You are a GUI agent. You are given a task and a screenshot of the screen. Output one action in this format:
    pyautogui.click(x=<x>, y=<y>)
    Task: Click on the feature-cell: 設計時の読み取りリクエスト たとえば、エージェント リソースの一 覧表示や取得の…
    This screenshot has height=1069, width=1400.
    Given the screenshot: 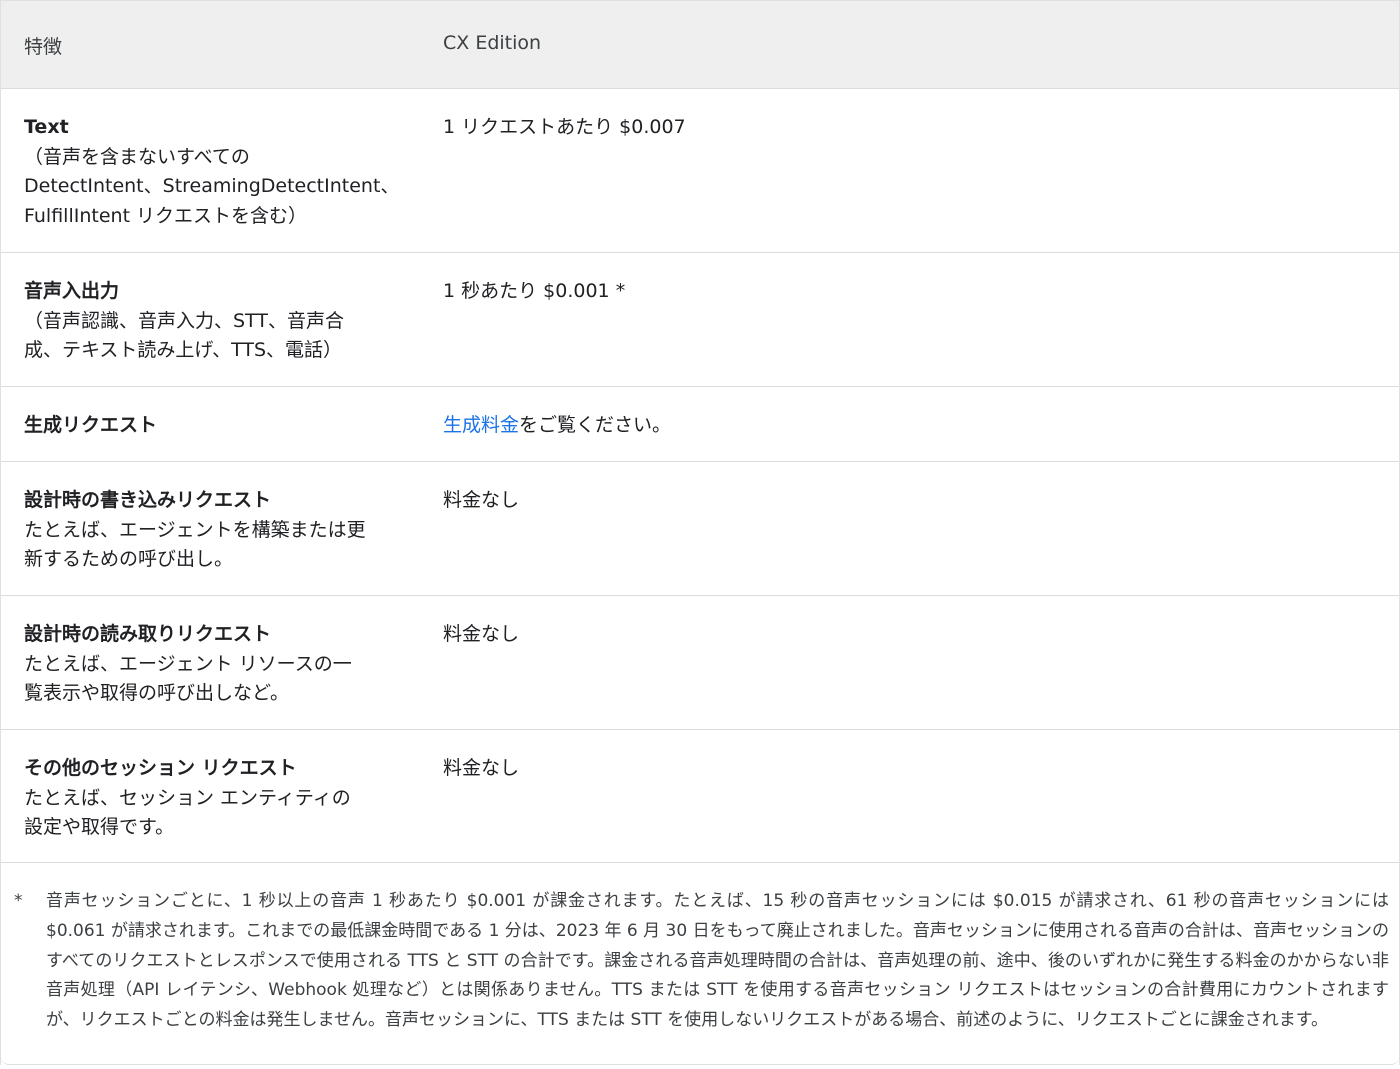 What is the action you would take?
    pyautogui.click(x=210, y=662)
    